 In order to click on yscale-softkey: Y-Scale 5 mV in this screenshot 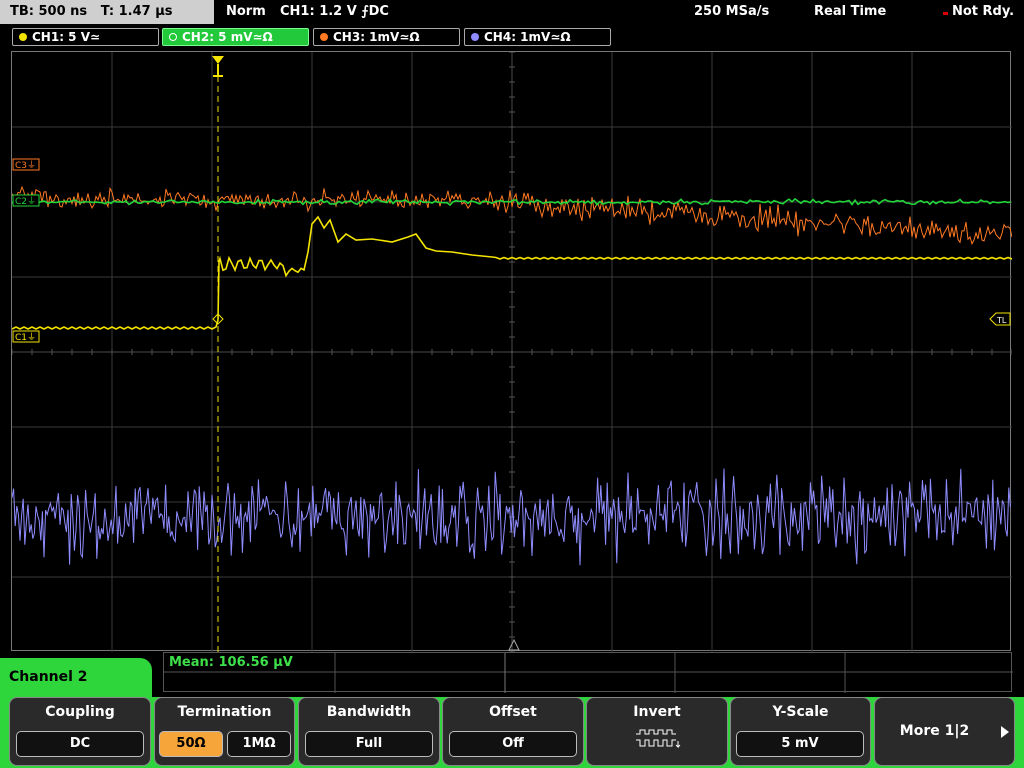, I will do `click(800, 731)`.